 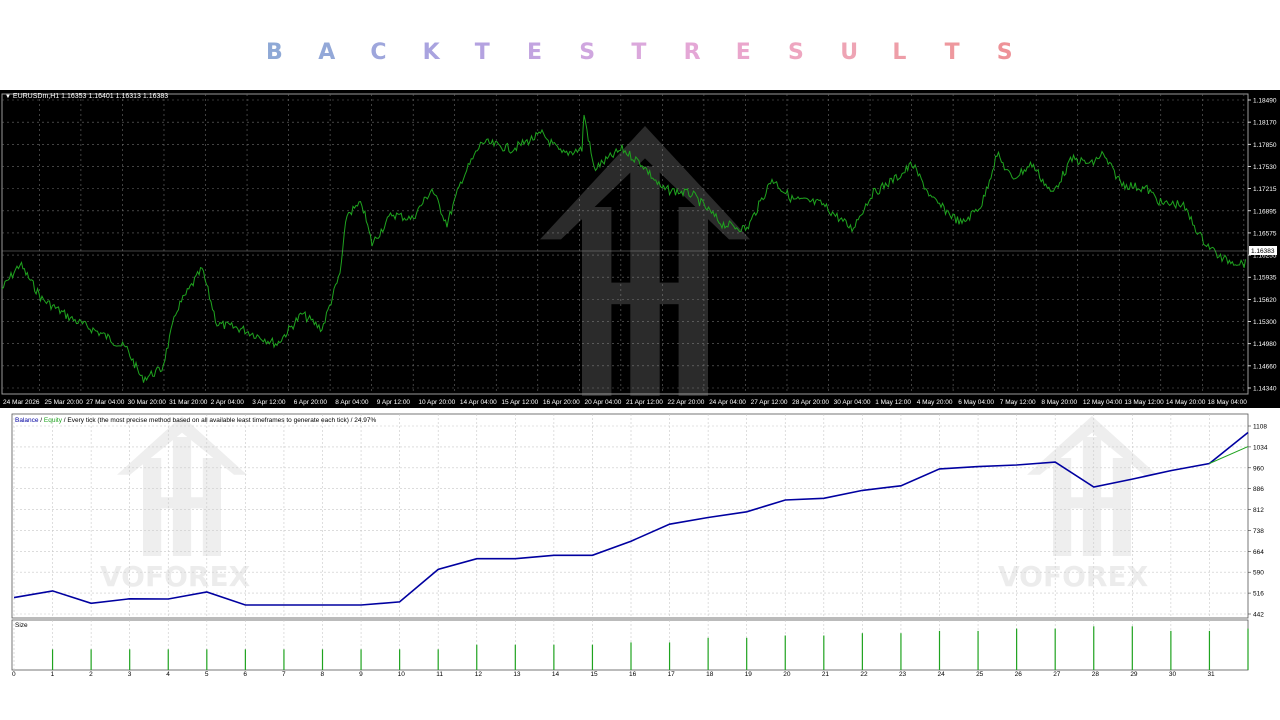 What do you see at coordinates (1258, 510) in the screenshot?
I see `balance-y-tick: 812` at bounding box center [1258, 510].